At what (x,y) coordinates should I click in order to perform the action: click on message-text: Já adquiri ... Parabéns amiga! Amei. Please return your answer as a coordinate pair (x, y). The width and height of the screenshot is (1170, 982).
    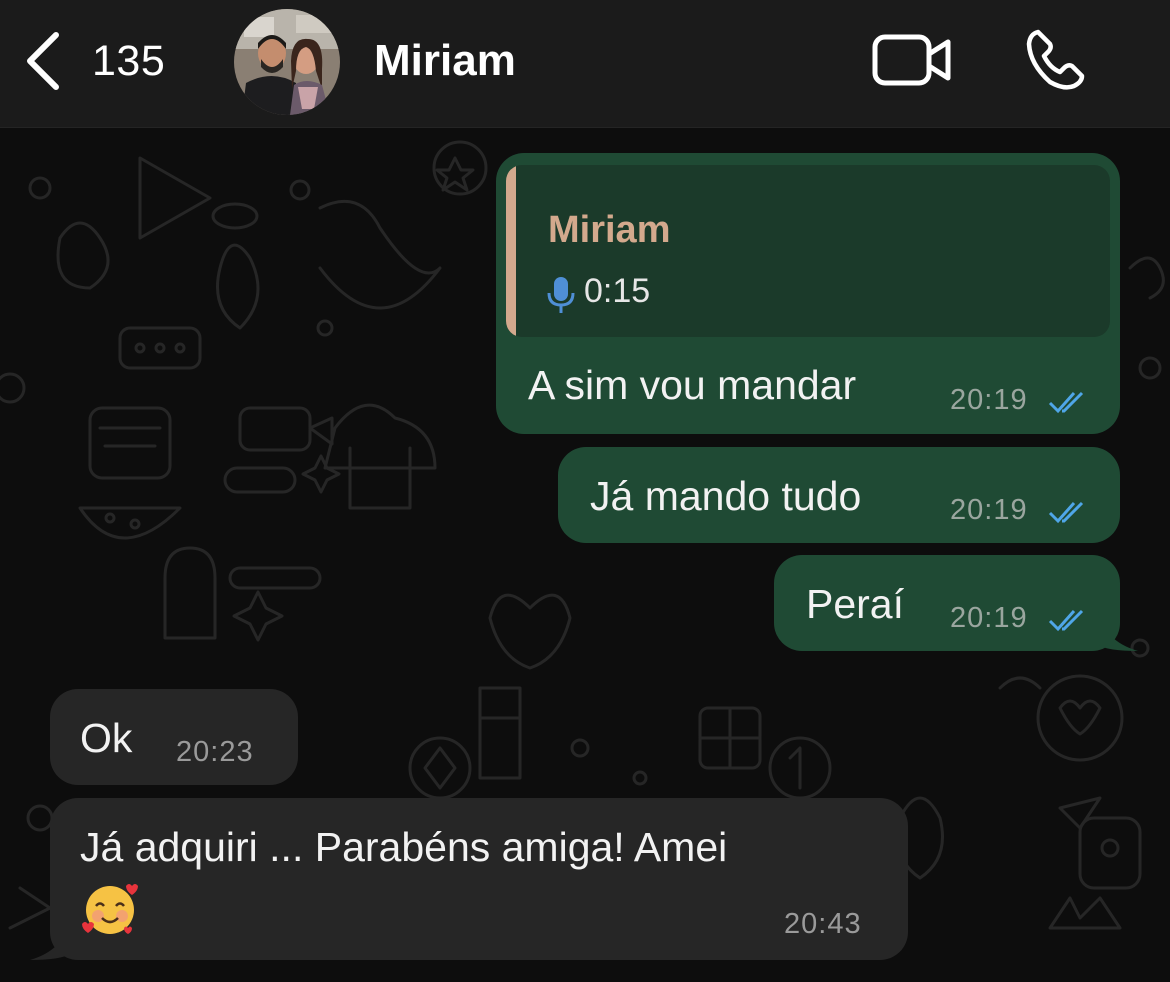
    Looking at the image, I should click on (404, 847).